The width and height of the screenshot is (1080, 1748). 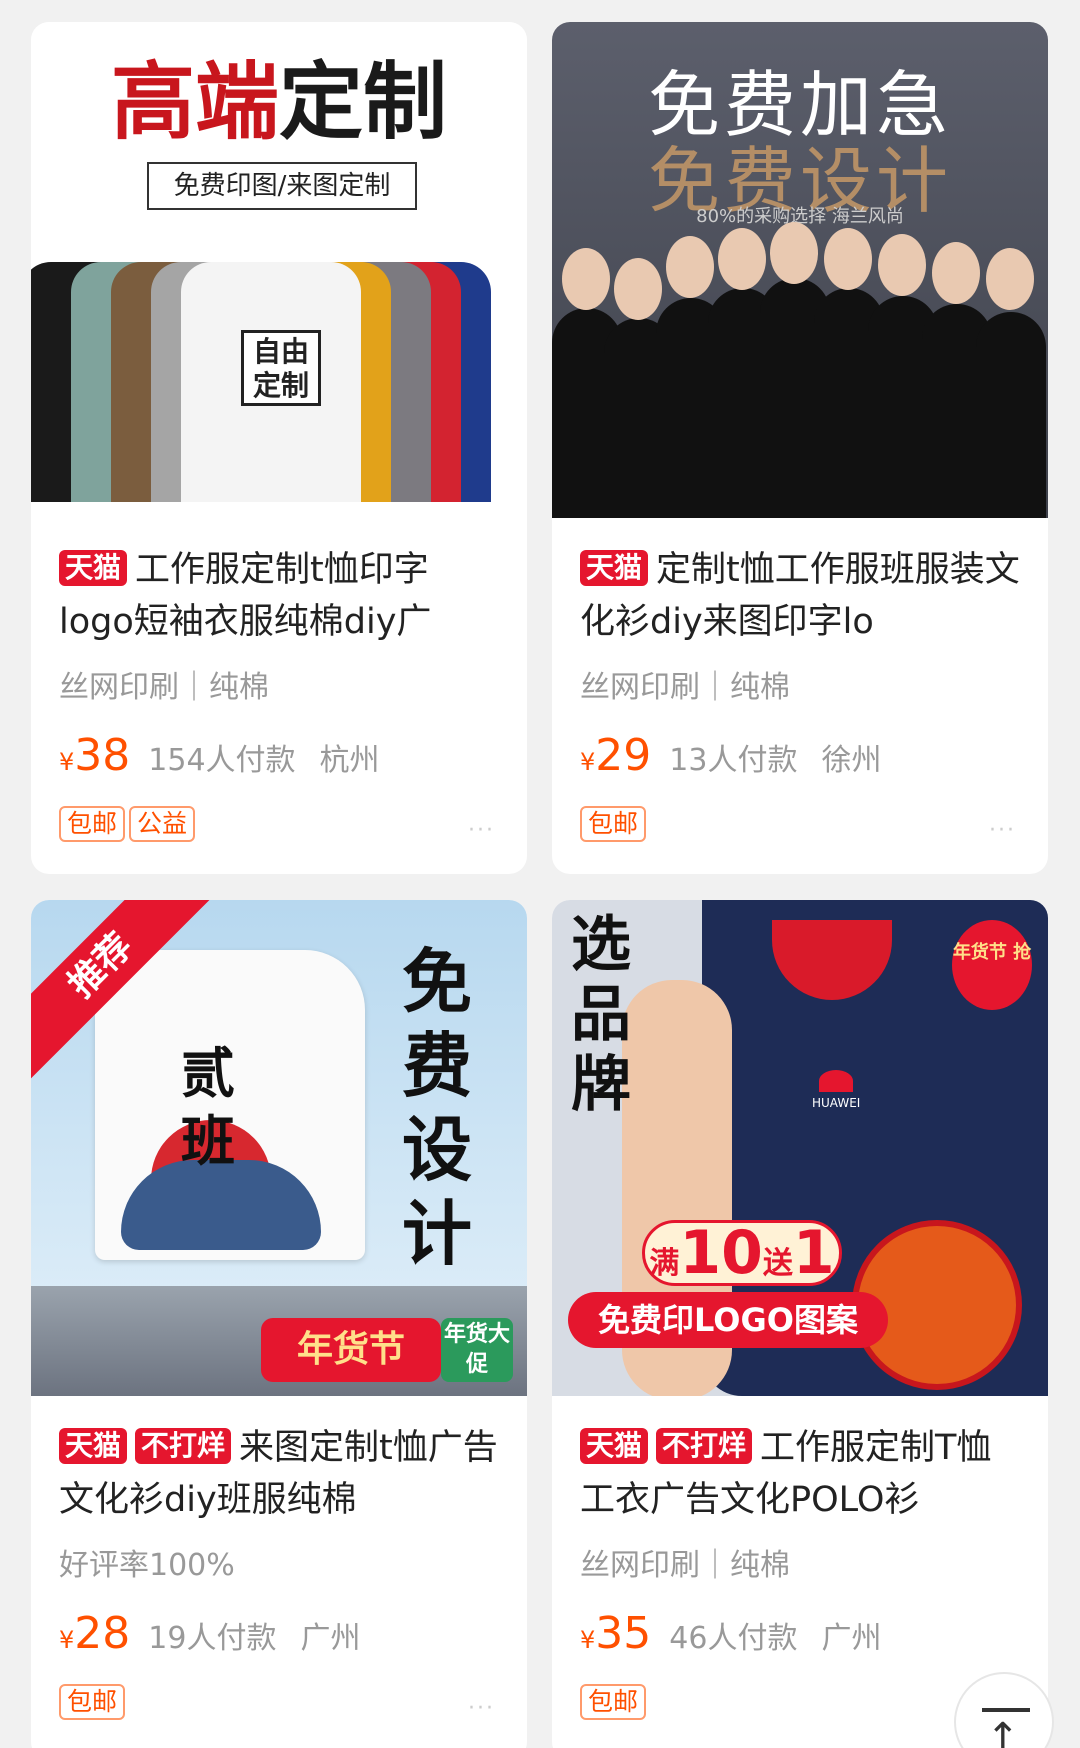 I want to click on price-row: ¥28 19人付款 广州, so click(x=279, y=1634).